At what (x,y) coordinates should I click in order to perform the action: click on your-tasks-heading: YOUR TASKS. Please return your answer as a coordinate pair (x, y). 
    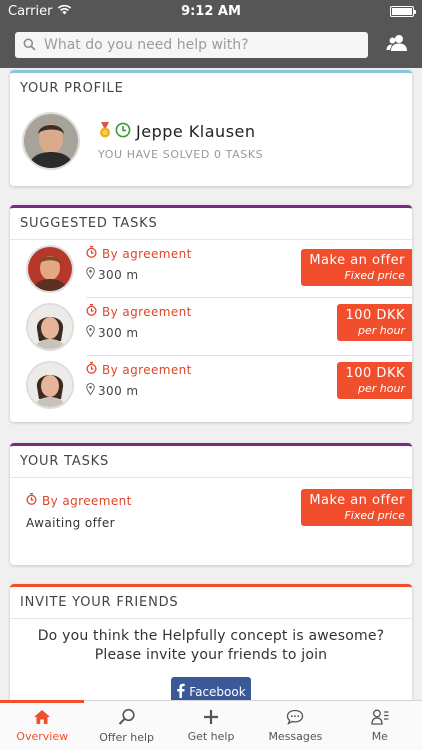
    Looking at the image, I should click on (211, 462).